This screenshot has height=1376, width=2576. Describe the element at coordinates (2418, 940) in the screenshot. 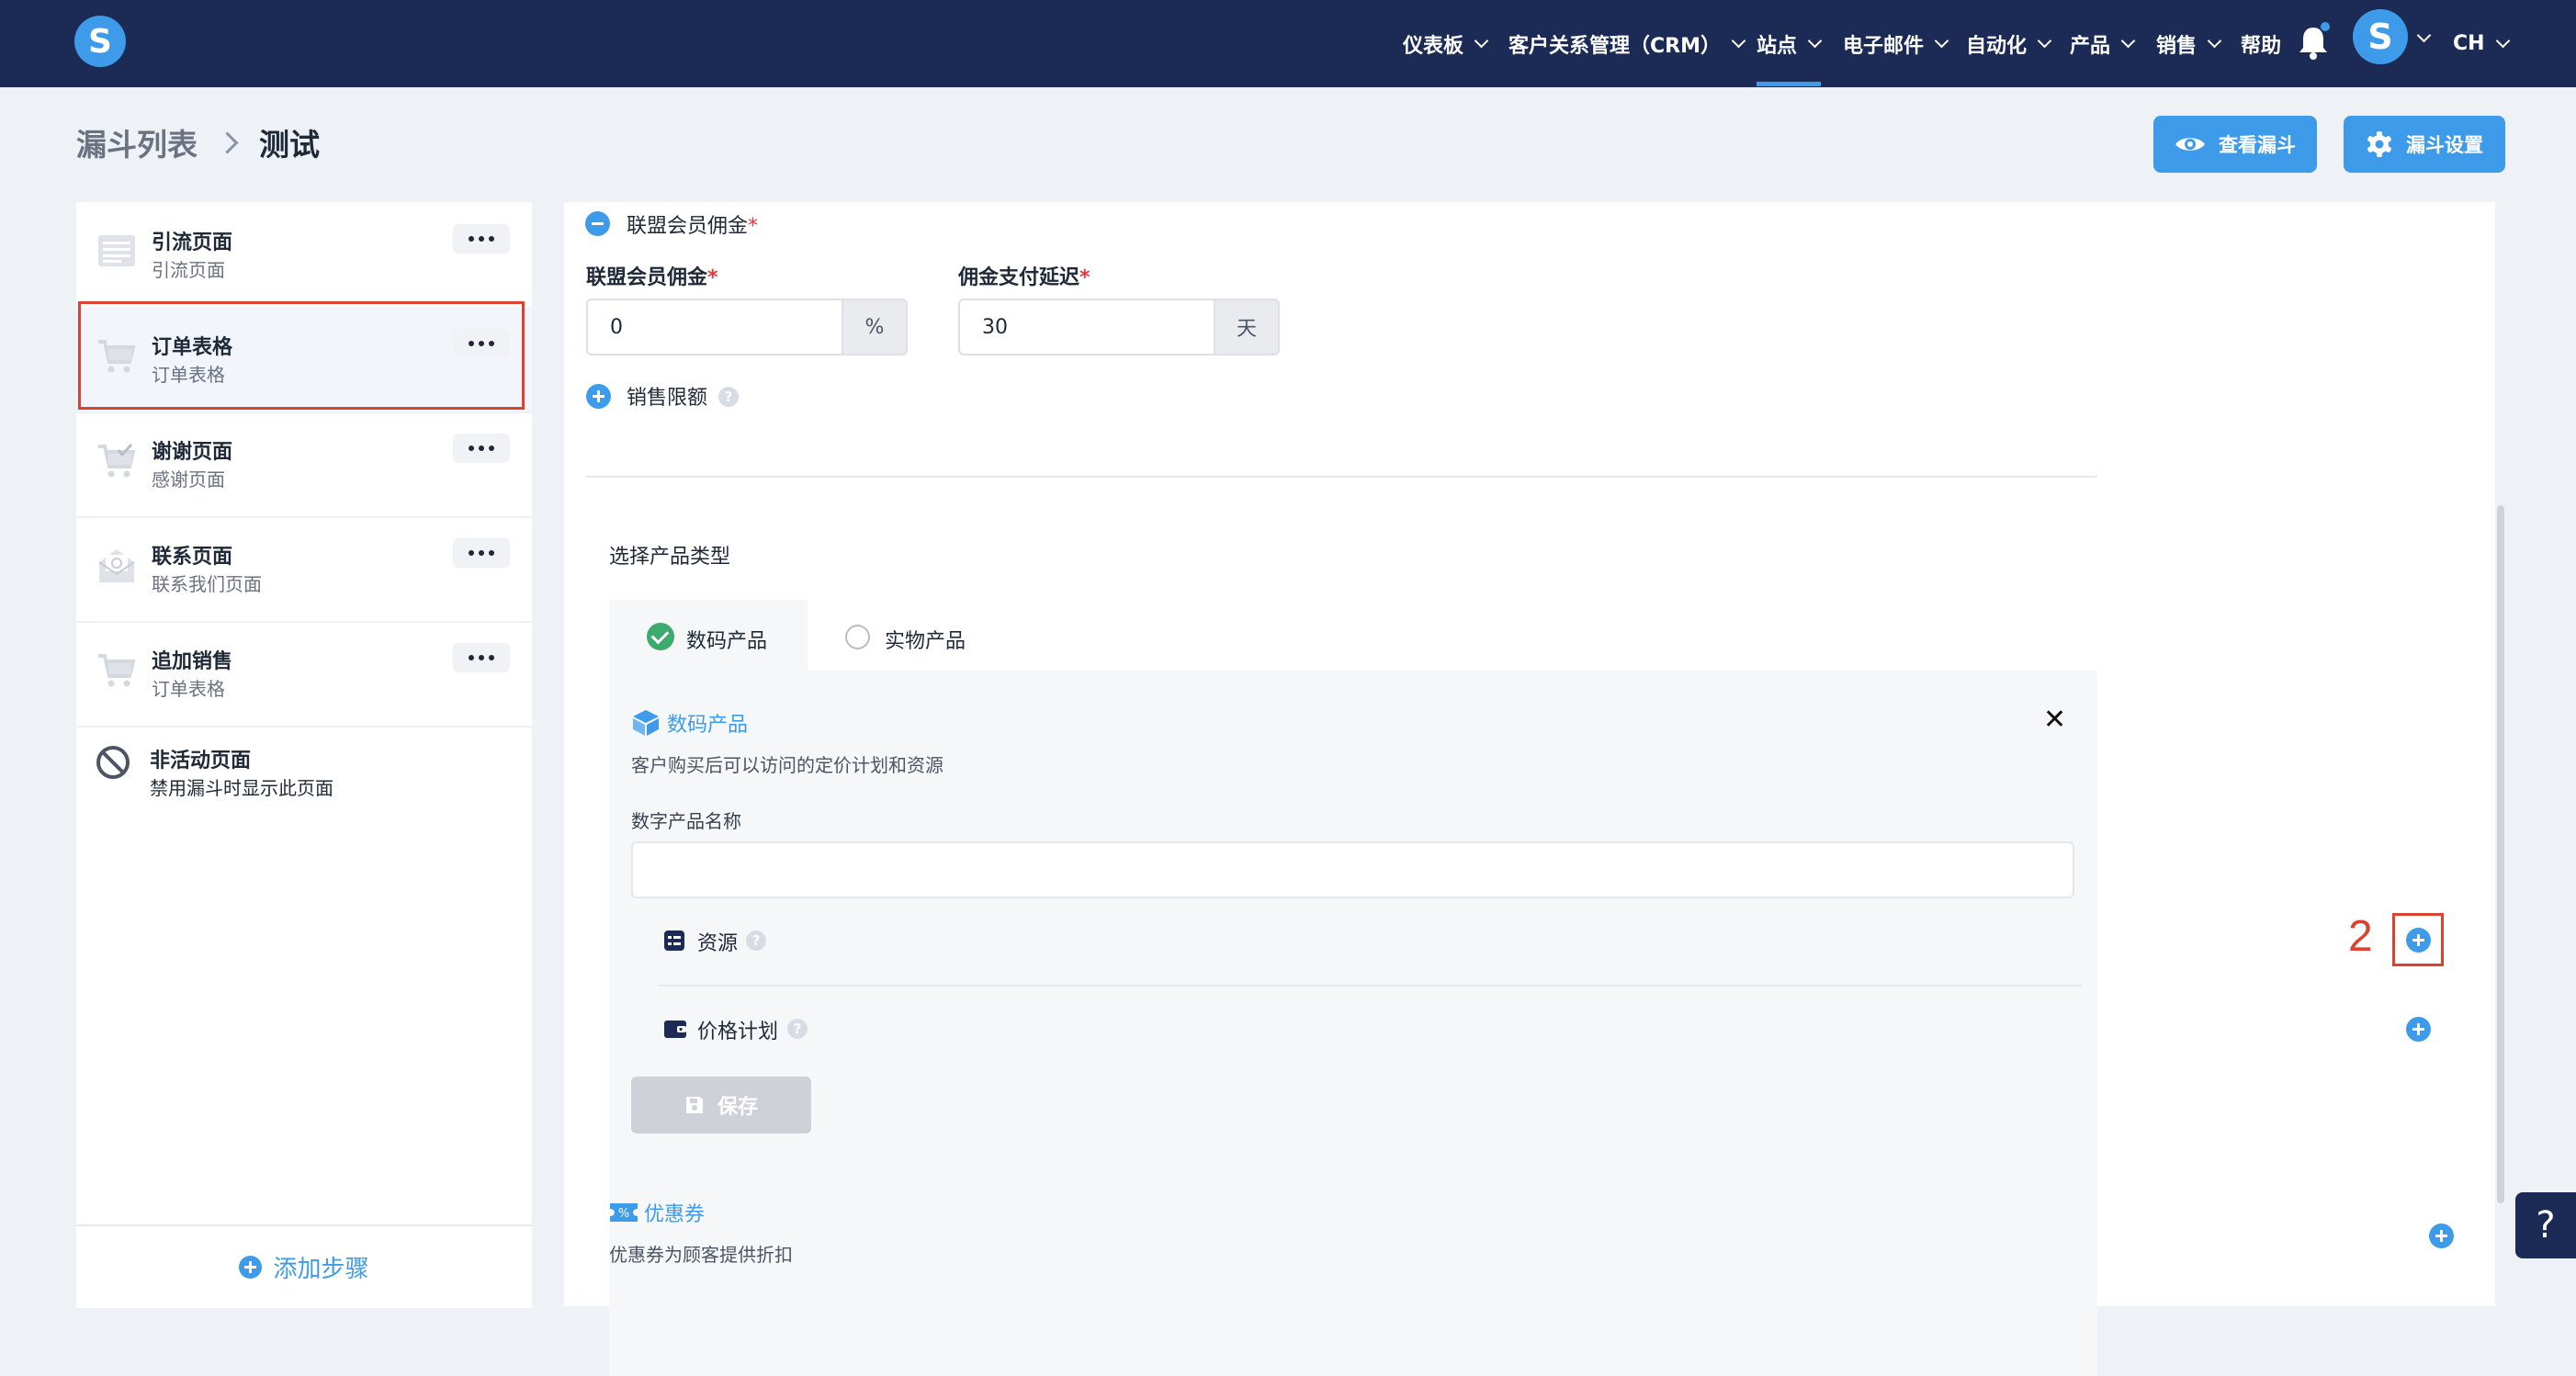

I see `add-resource-button` at that location.